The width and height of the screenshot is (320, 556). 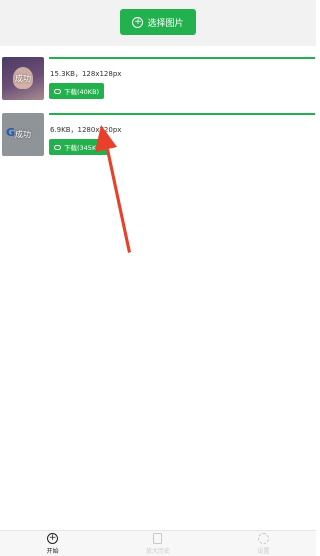 I want to click on tab-history: 放大历史, so click(x=157, y=543).